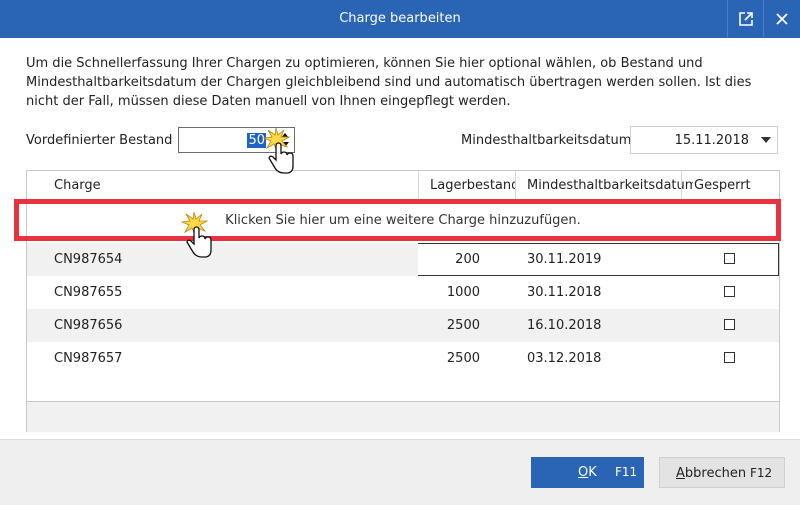  I want to click on cancel-label: bbrechen, so click(715, 473).